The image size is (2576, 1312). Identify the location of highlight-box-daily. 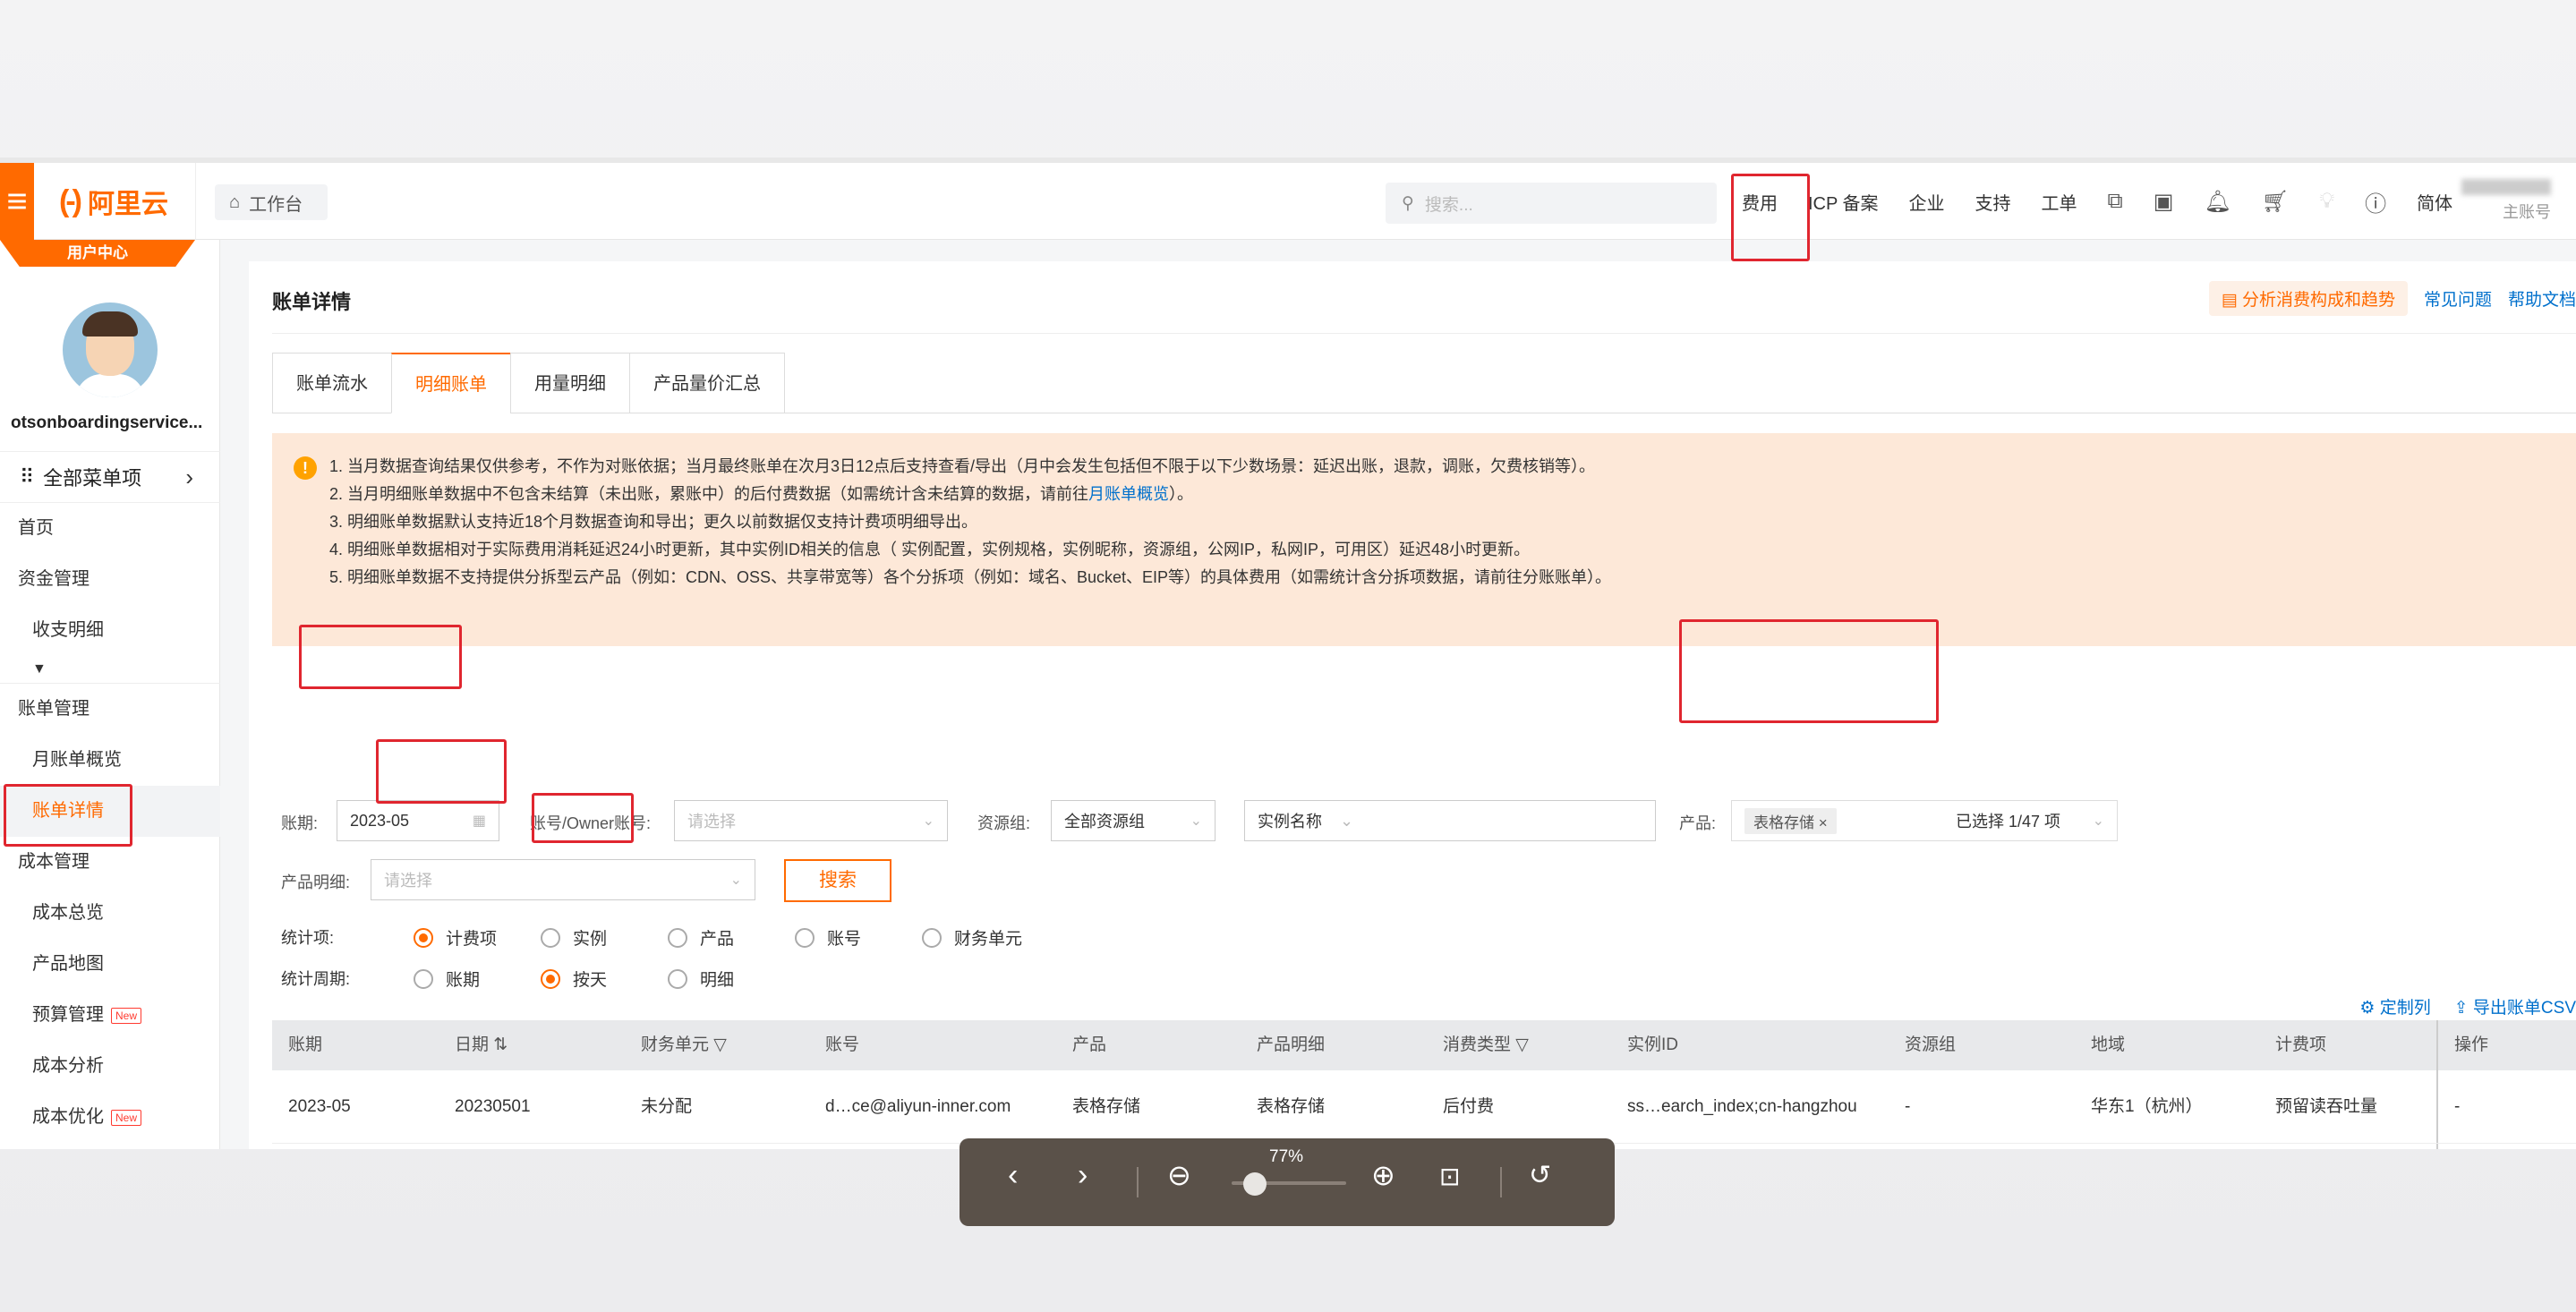
(583, 818).